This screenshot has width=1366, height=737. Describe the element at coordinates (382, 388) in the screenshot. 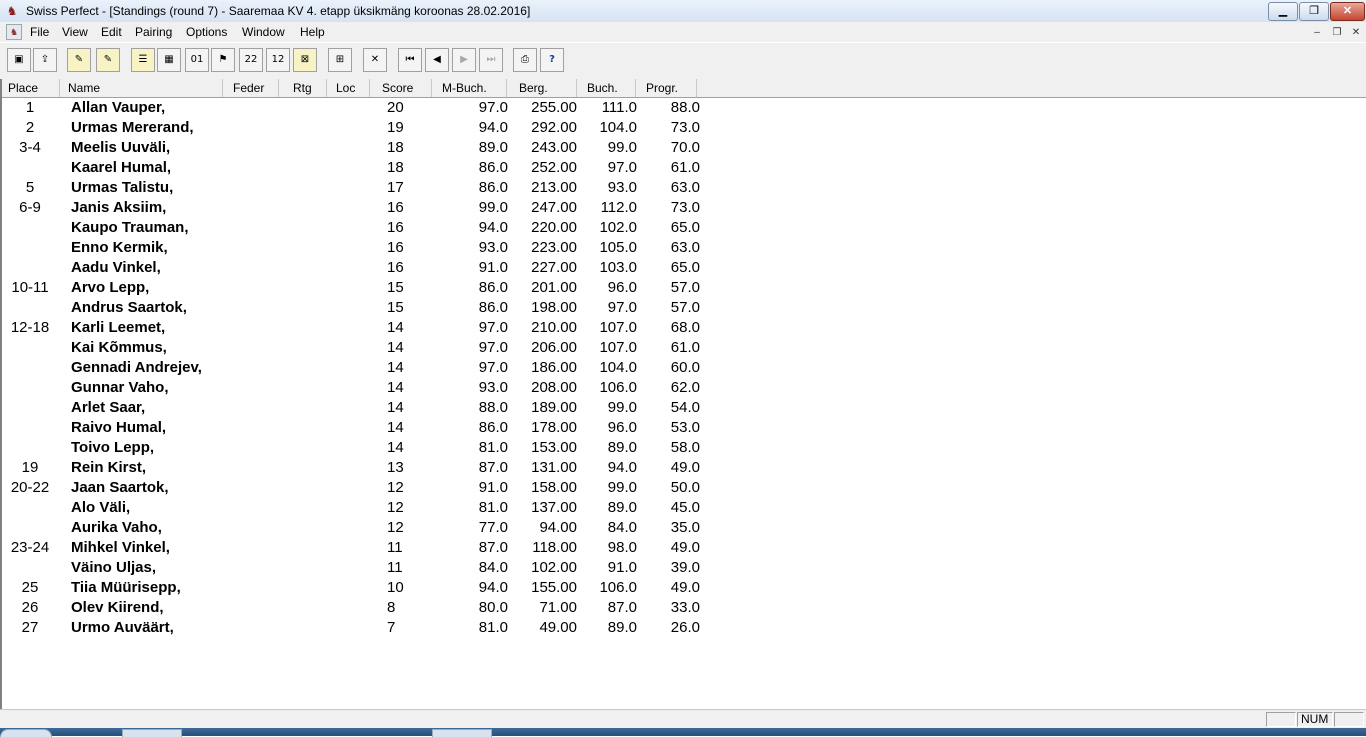

I see `table-row: Gunnar Vaho, 14 93.0 208.00 106.0 62.0` at that location.